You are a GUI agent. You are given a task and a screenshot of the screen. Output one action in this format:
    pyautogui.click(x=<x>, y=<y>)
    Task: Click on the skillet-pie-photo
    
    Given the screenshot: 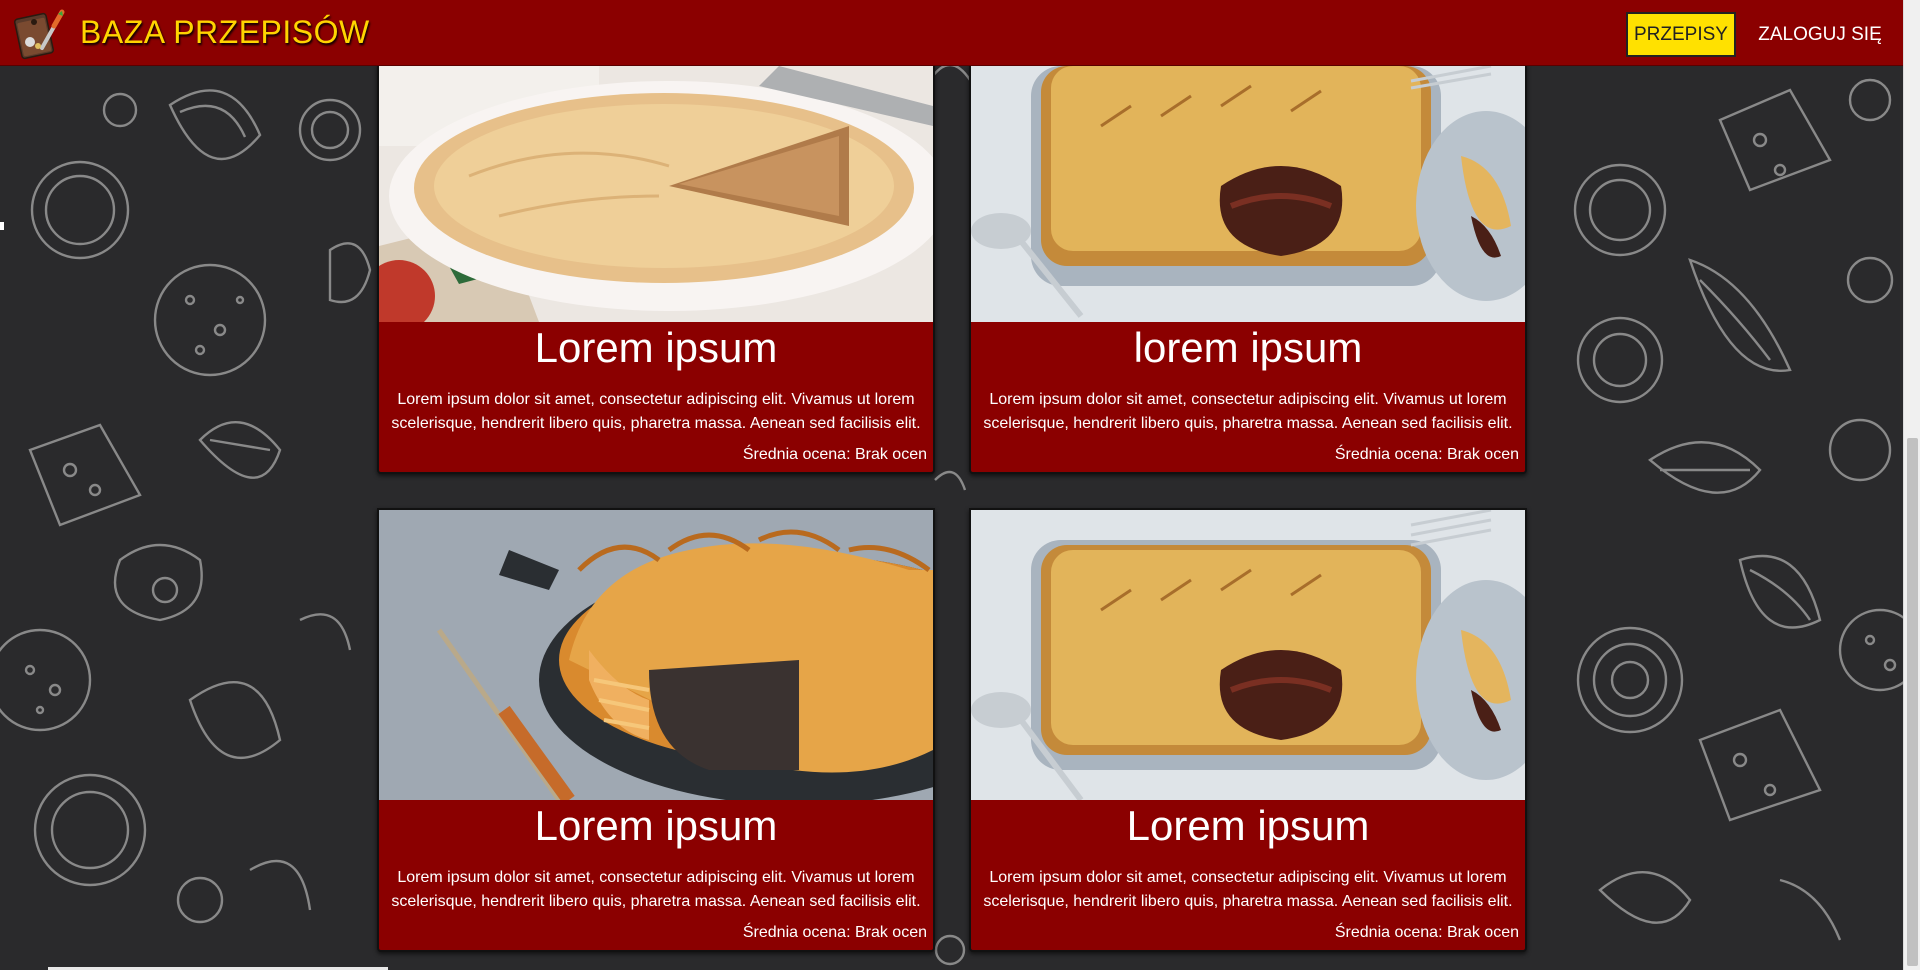 What is the action you would take?
    pyautogui.click(x=656, y=655)
    